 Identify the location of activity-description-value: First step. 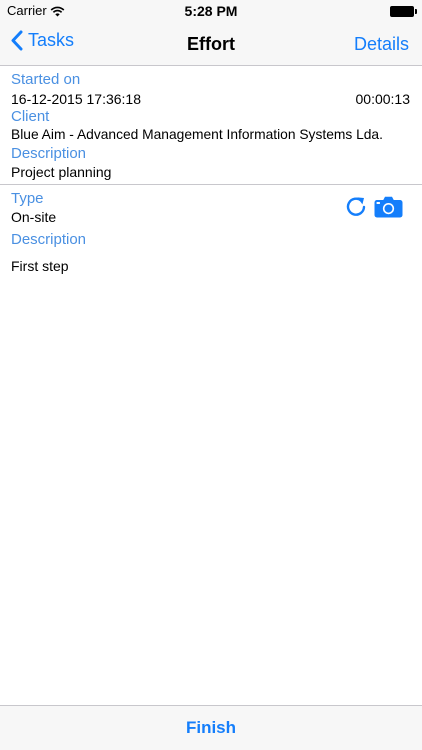
(40, 266).